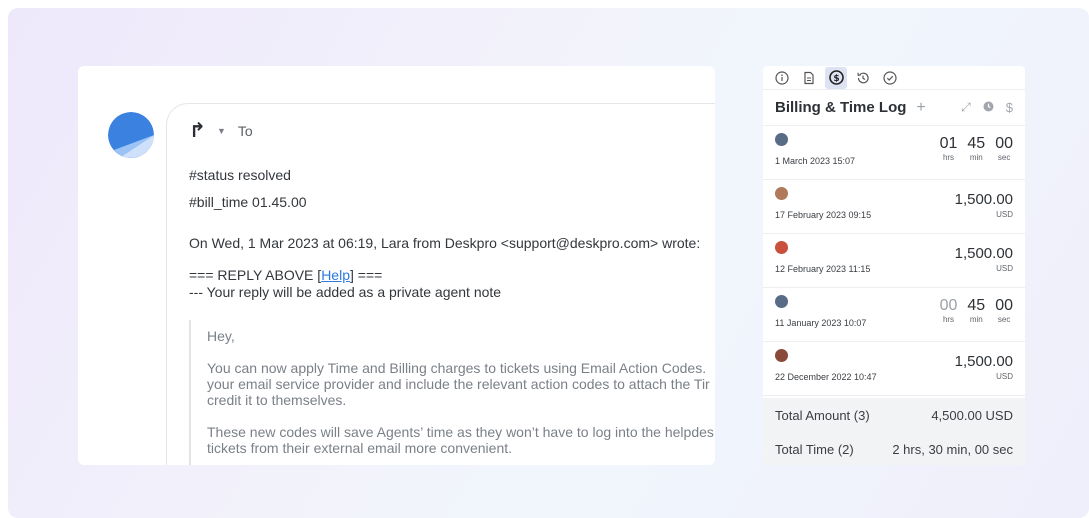 The height and width of the screenshot is (518, 1089). What do you see at coordinates (814, 449) in the screenshot?
I see `total-time-label: Total Time (2)` at bounding box center [814, 449].